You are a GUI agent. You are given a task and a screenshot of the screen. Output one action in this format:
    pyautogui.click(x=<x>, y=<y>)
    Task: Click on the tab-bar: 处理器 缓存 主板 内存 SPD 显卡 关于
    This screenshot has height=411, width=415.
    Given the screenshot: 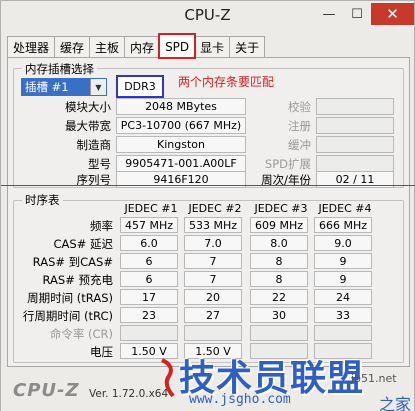 What is the action you would take?
    pyautogui.click(x=136, y=46)
    